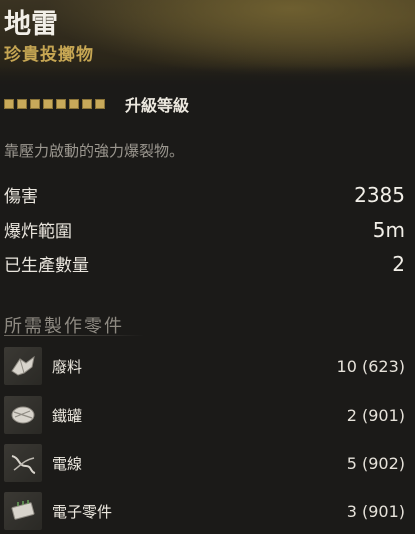 This screenshot has width=415, height=534. What do you see at coordinates (388, 229) in the screenshot?
I see `stat-value: 5m` at bounding box center [388, 229].